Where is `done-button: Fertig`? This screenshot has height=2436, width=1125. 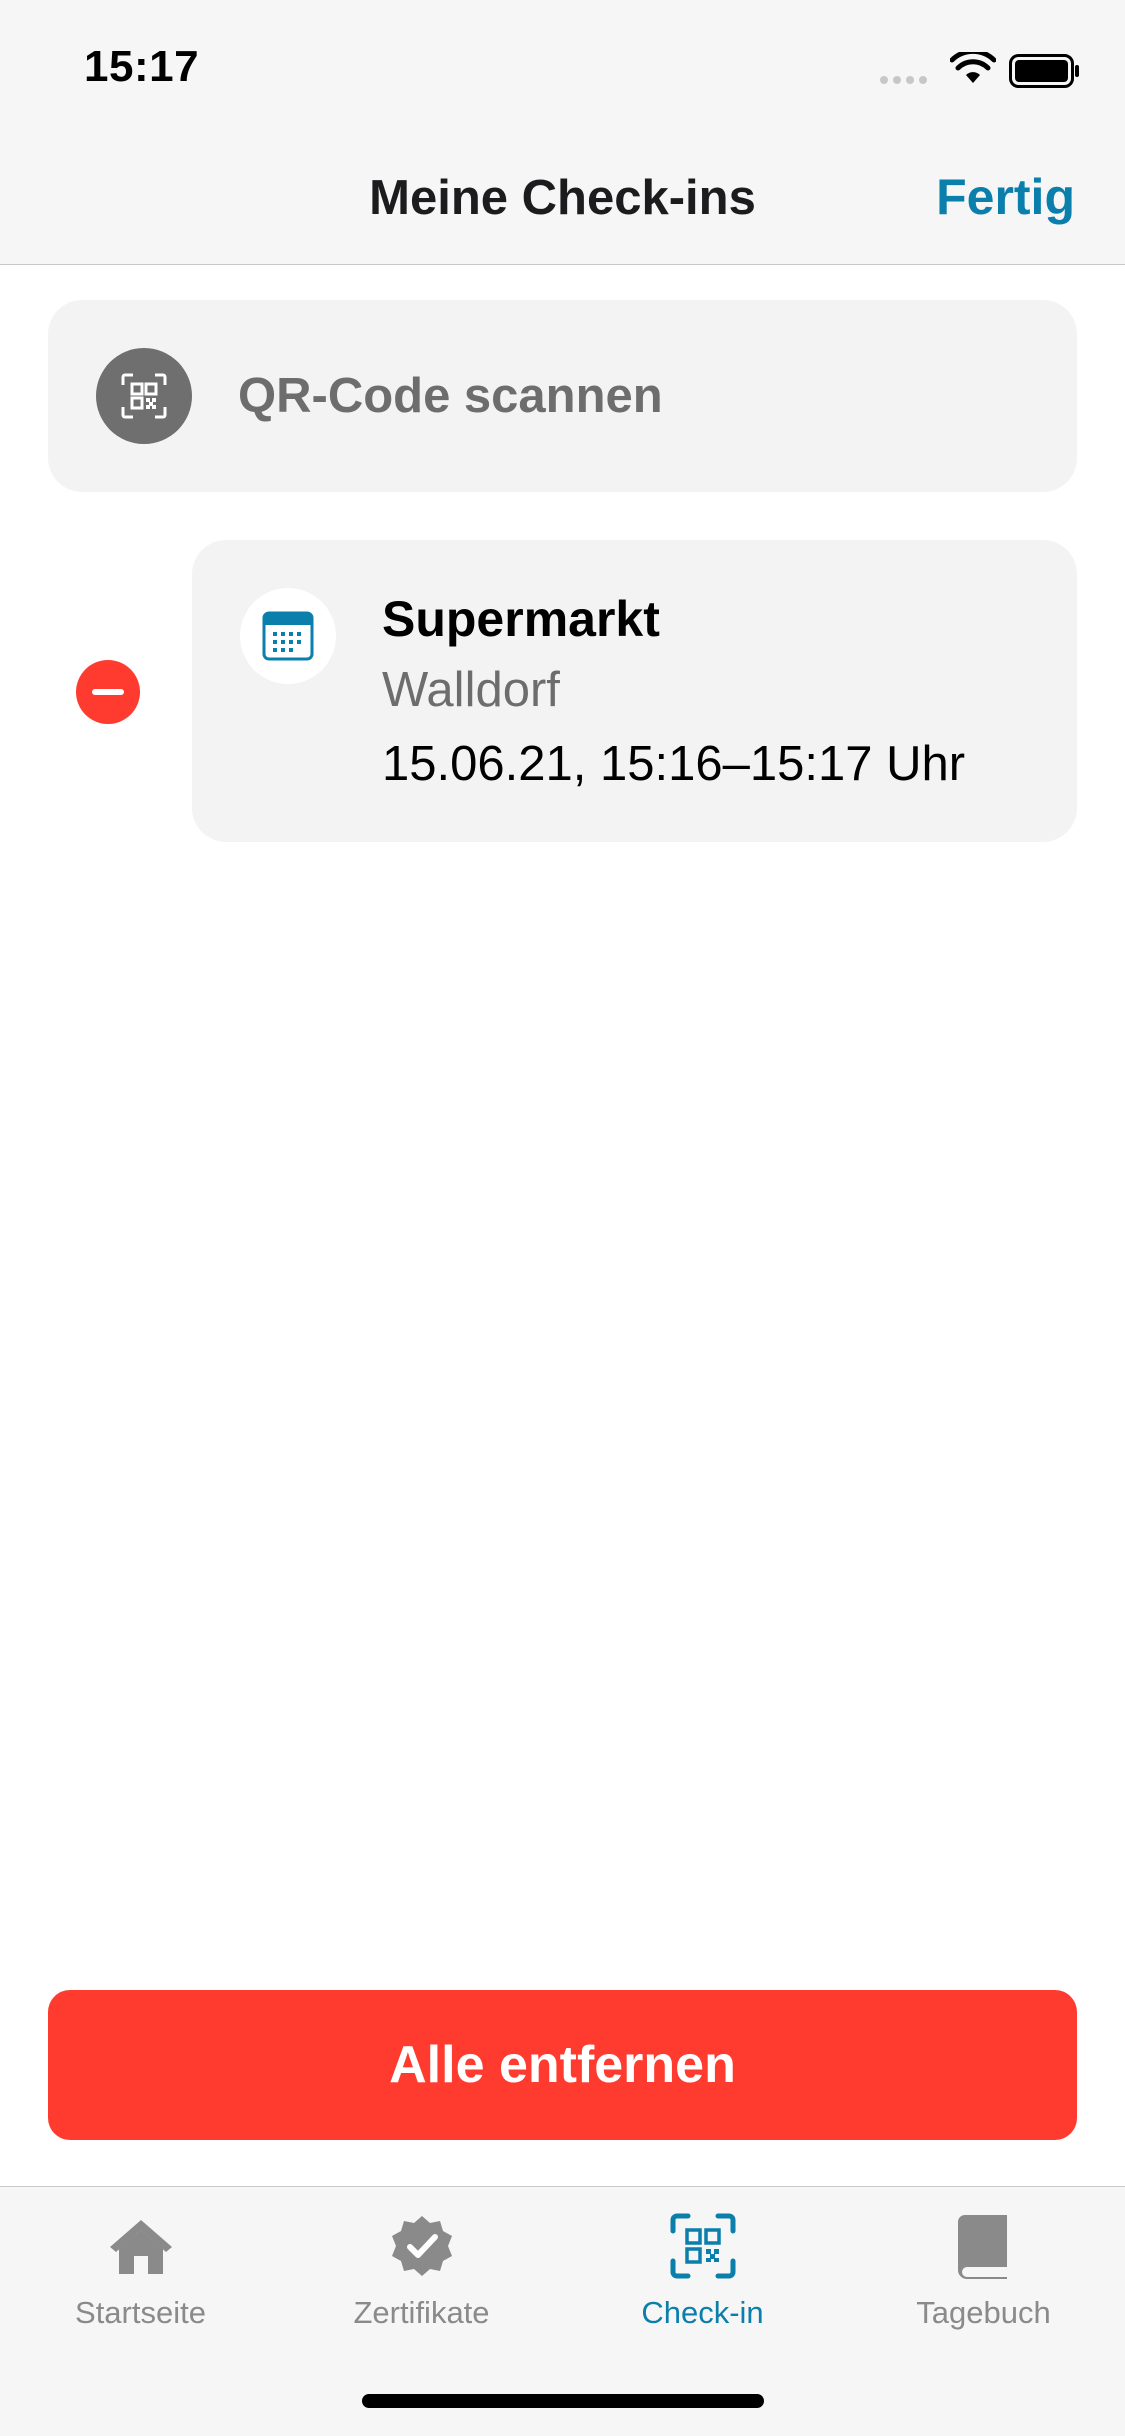
done-button: Fertig is located at coordinates (1005, 197).